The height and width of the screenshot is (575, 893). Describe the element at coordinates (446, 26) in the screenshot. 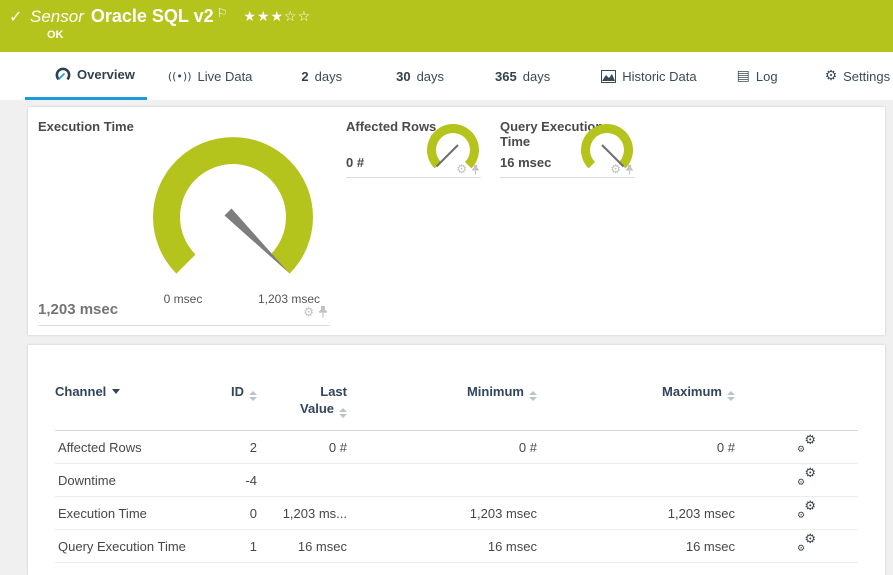

I see `sensor-header: ✓ Sensor Oracle SQL v2 ⚐ ★★★☆☆ OK` at that location.